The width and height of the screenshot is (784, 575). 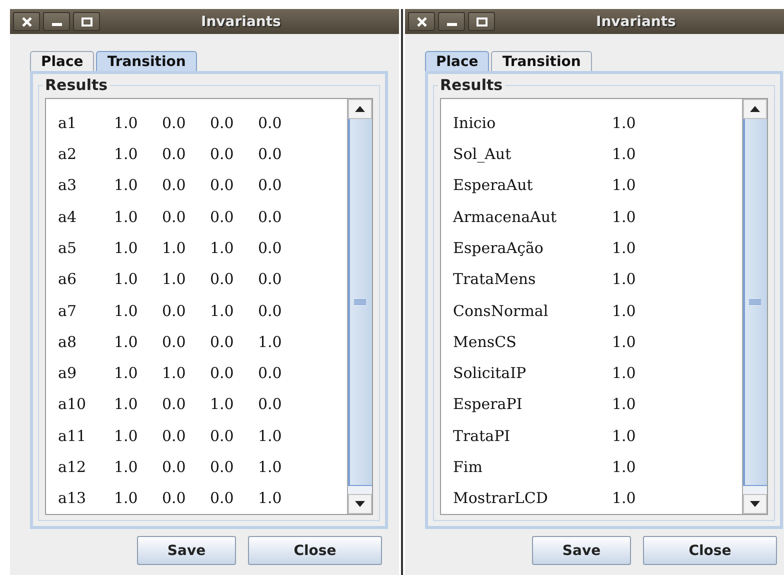 I want to click on close-icon, so click(x=422, y=21).